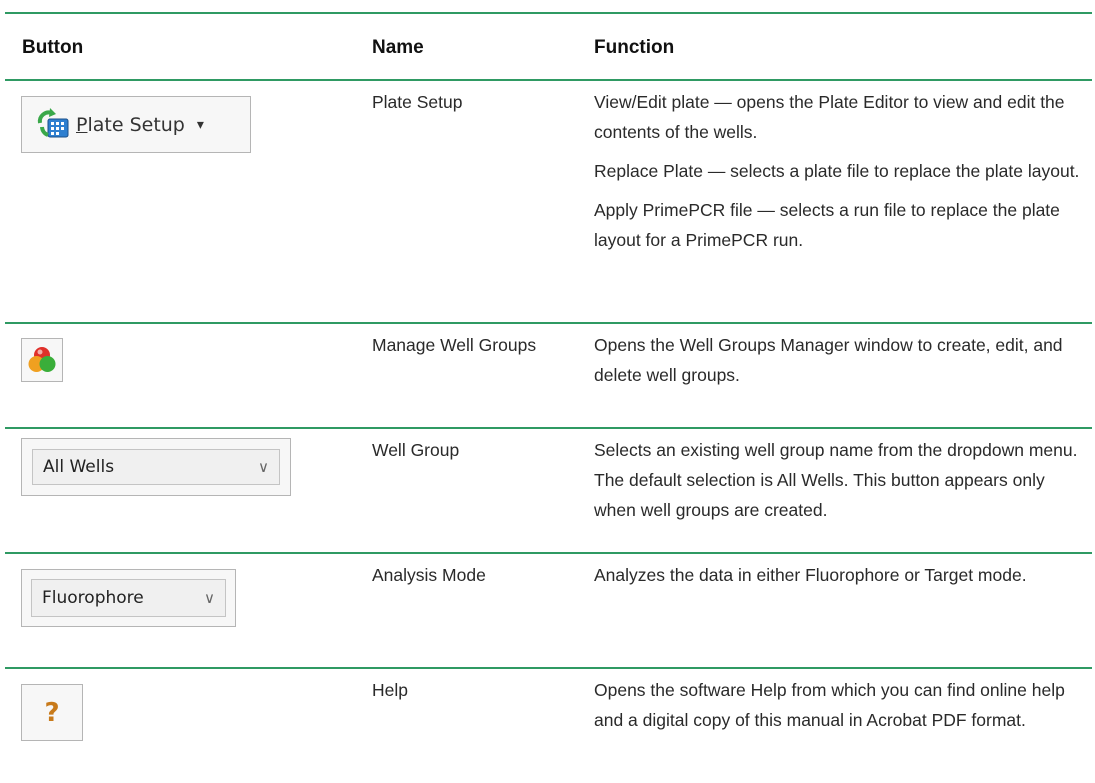  What do you see at coordinates (429, 575) in the screenshot?
I see `row-name: Analysis Mode` at bounding box center [429, 575].